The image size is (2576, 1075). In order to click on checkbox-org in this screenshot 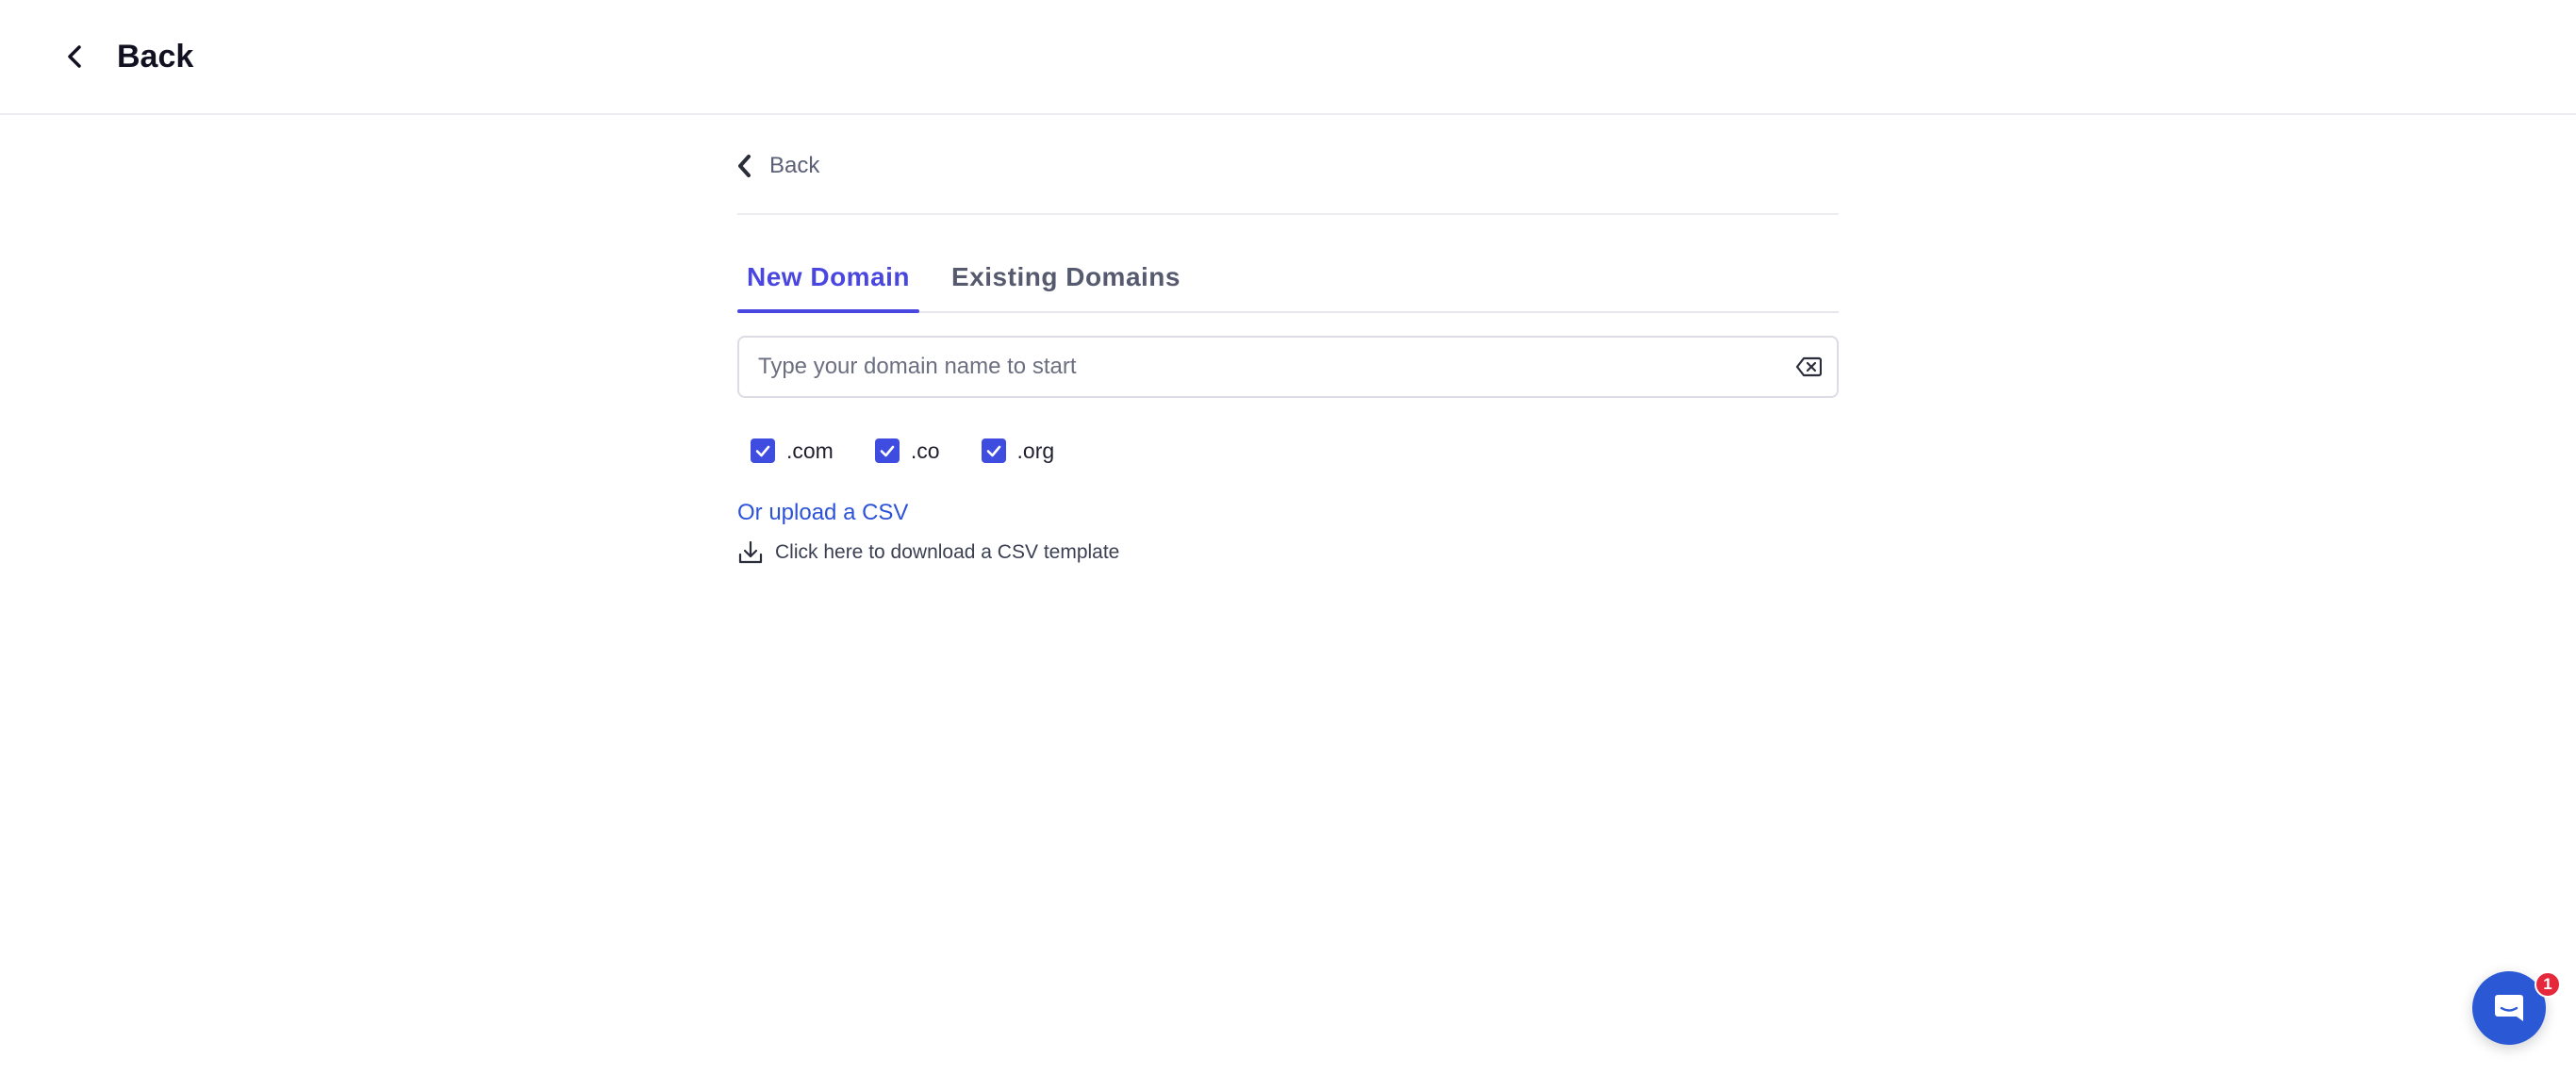, I will do `click(993, 450)`.